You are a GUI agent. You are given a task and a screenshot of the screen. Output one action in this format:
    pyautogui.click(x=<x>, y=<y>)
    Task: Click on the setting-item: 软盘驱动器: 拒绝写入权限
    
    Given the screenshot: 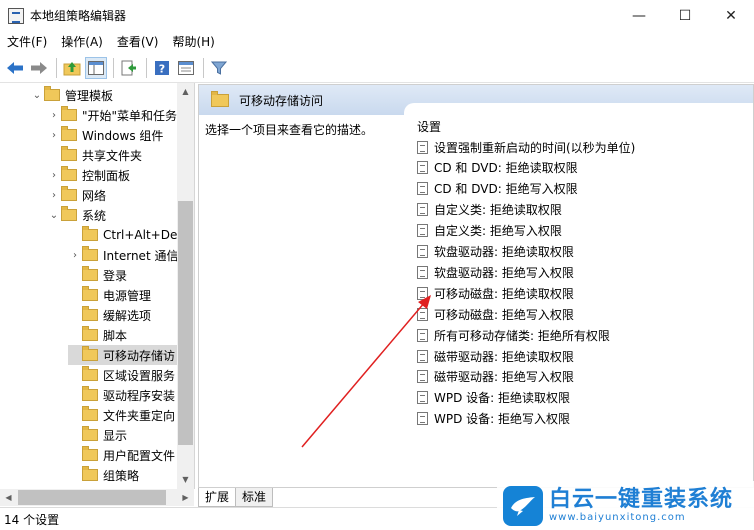 What is the action you would take?
    pyautogui.click(x=495, y=272)
    